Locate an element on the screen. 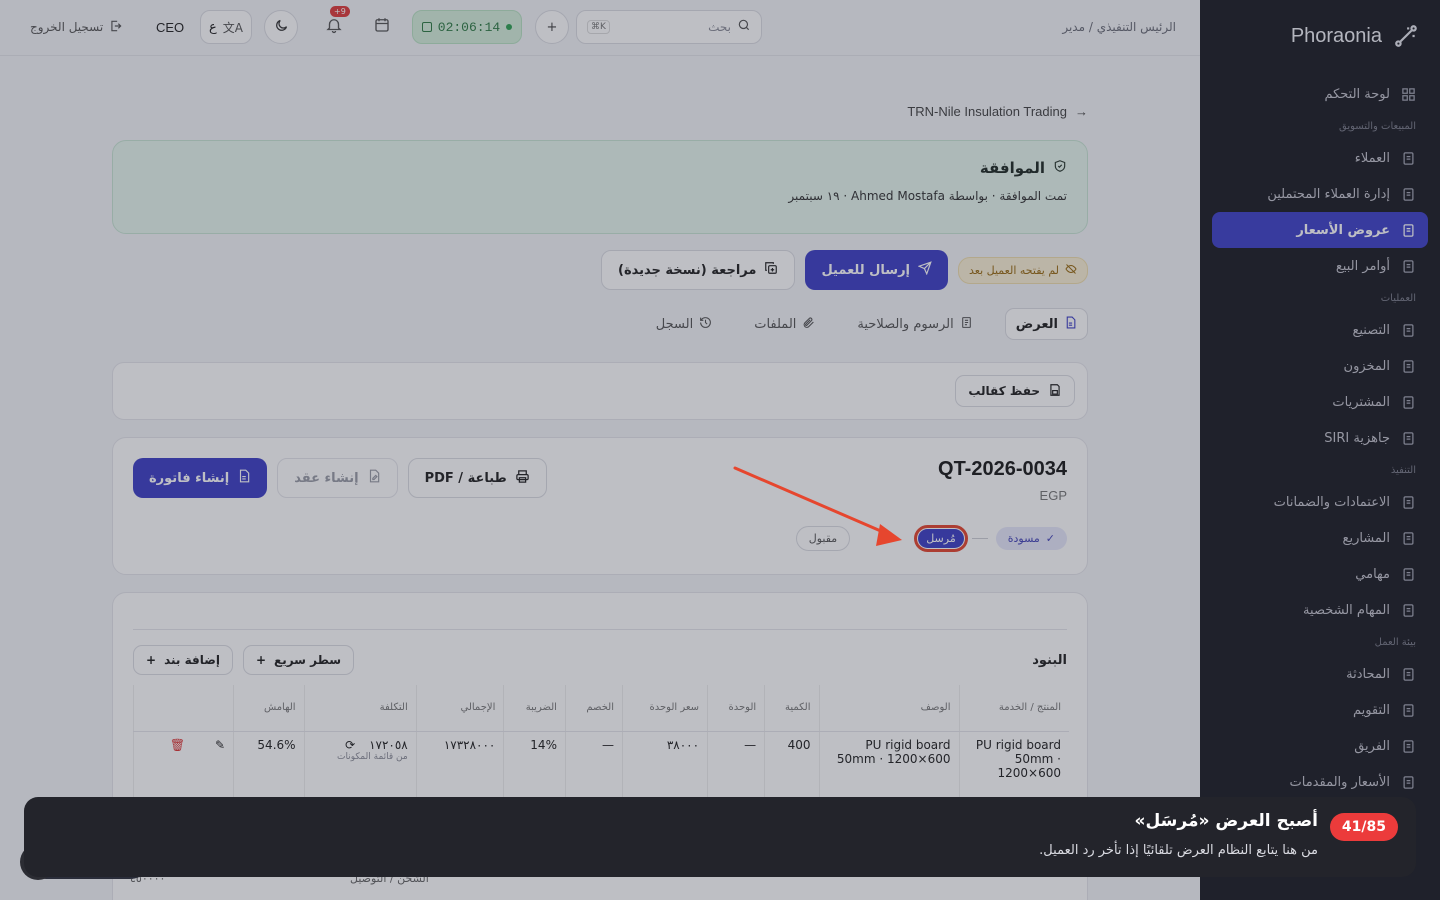  cost-note: من قائمة المكونات is located at coordinates (372, 756).